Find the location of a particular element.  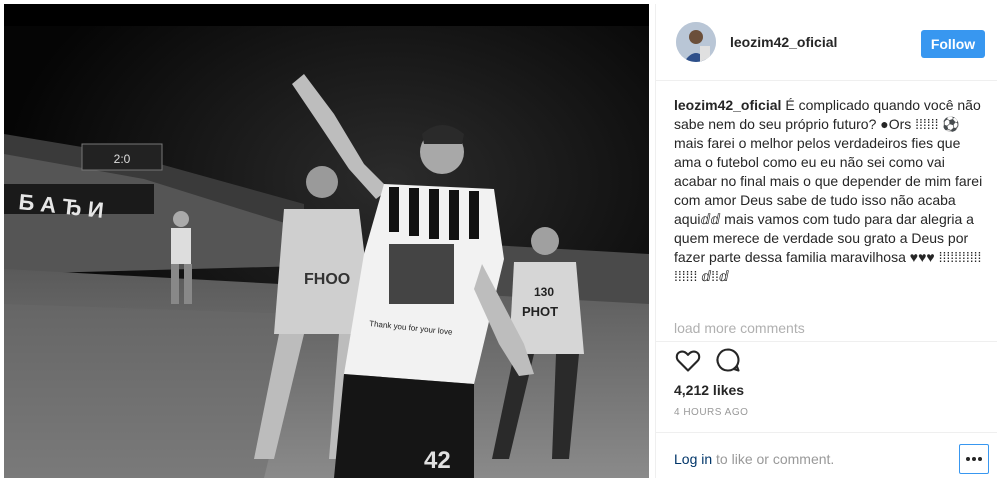

login-prompt-text: to like or comment. is located at coordinates (773, 459).